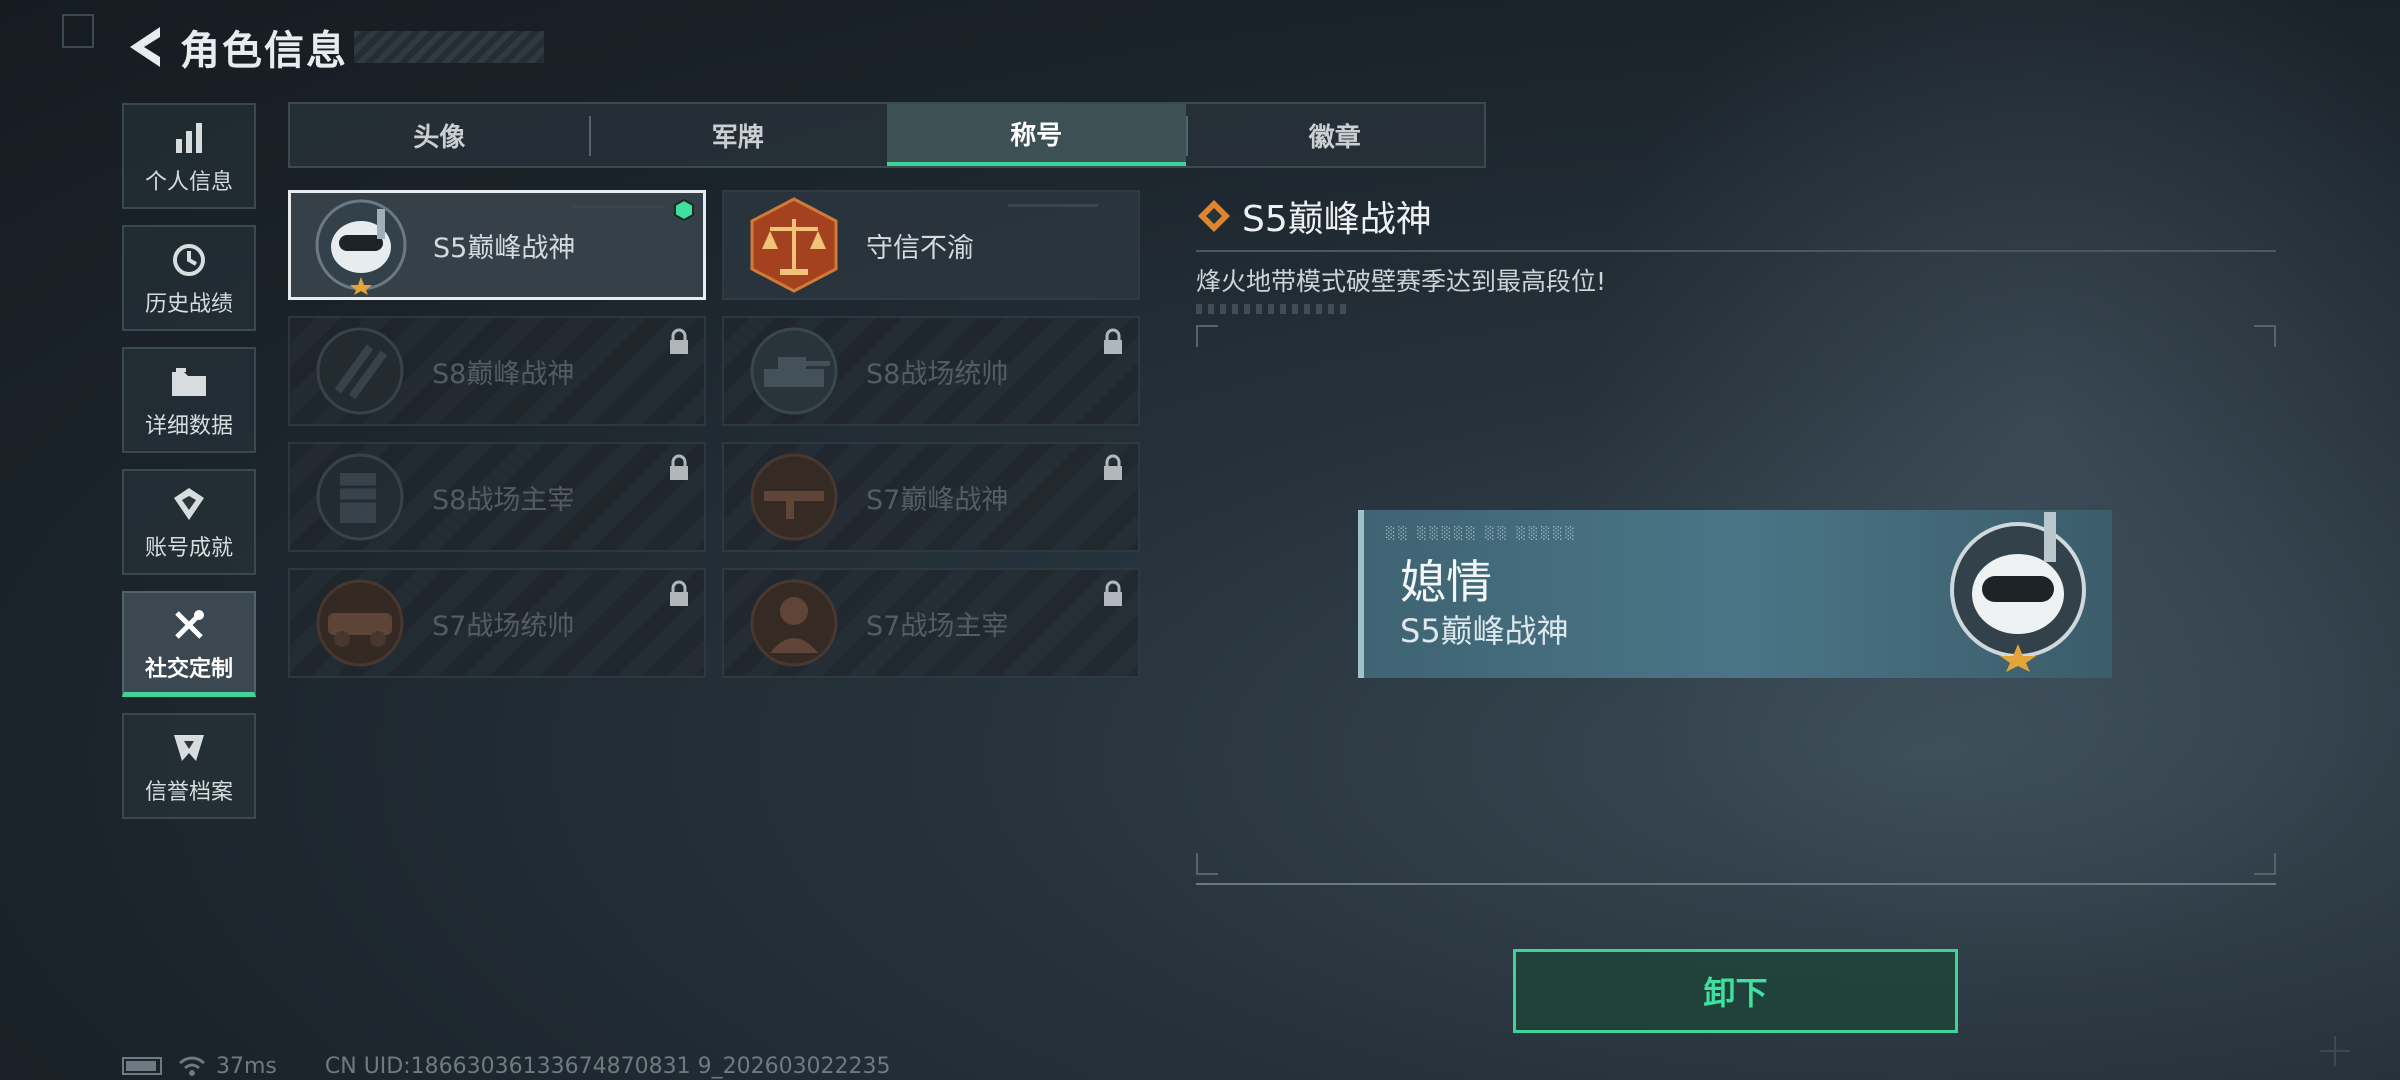 This screenshot has height=1080, width=2400. Describe the element at coordinates (189, 138) in the screenshot. I see `bar-chart-icon` at that location.